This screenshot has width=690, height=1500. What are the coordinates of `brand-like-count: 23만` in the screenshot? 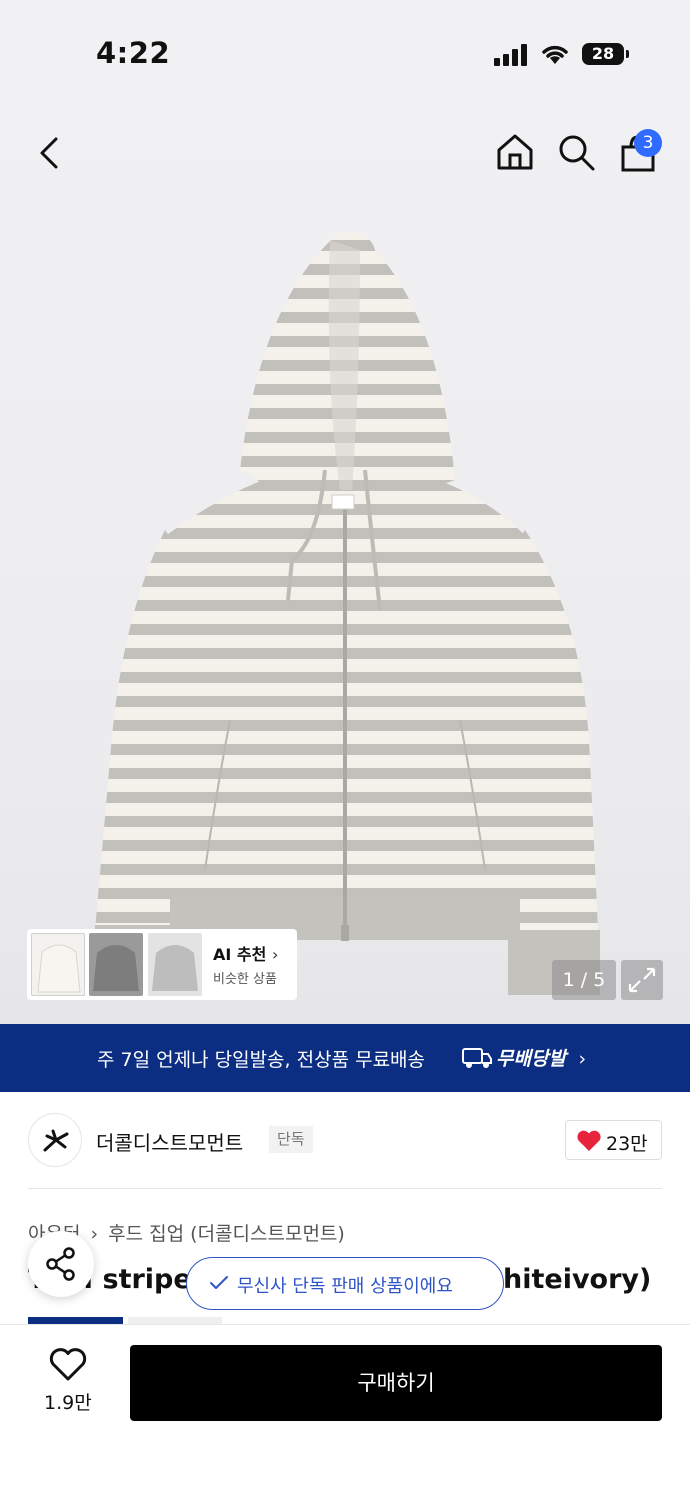 It's located at (627, 1144).